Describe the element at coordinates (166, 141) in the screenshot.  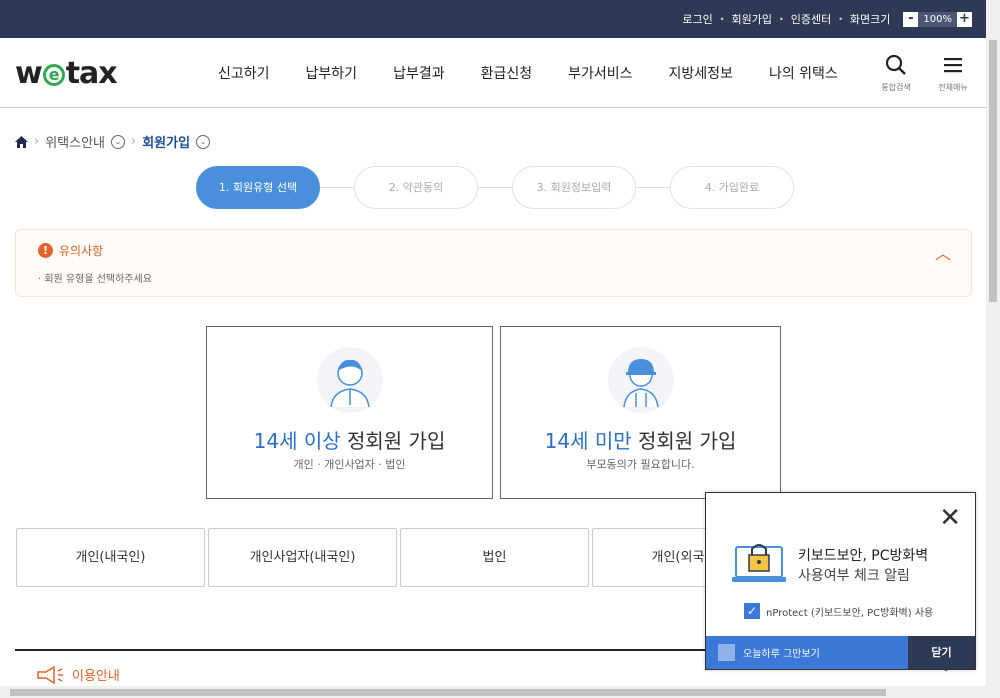
I see `breadcrumb-current: 회원가입` at that location.